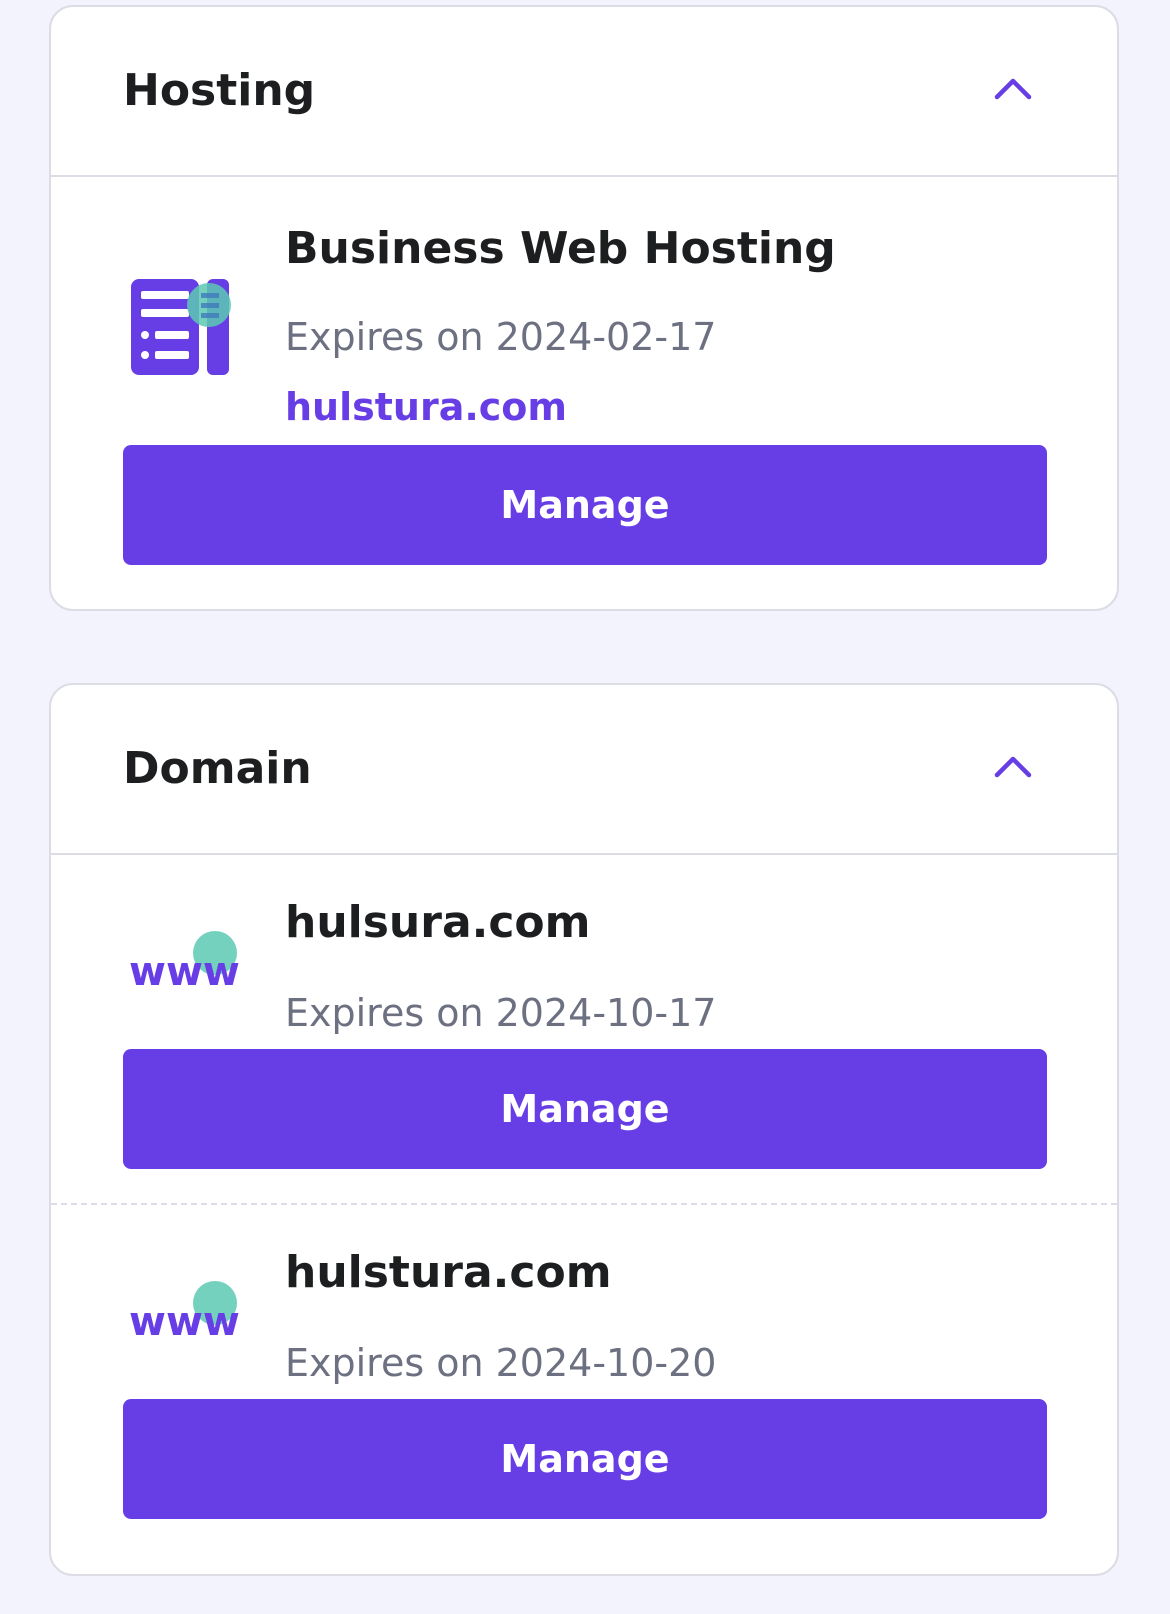  Describe the element at coordinates (501, 1013) in the screenshot. I see `domain-expiry-date: Expires on 2024-10-17` at that location.